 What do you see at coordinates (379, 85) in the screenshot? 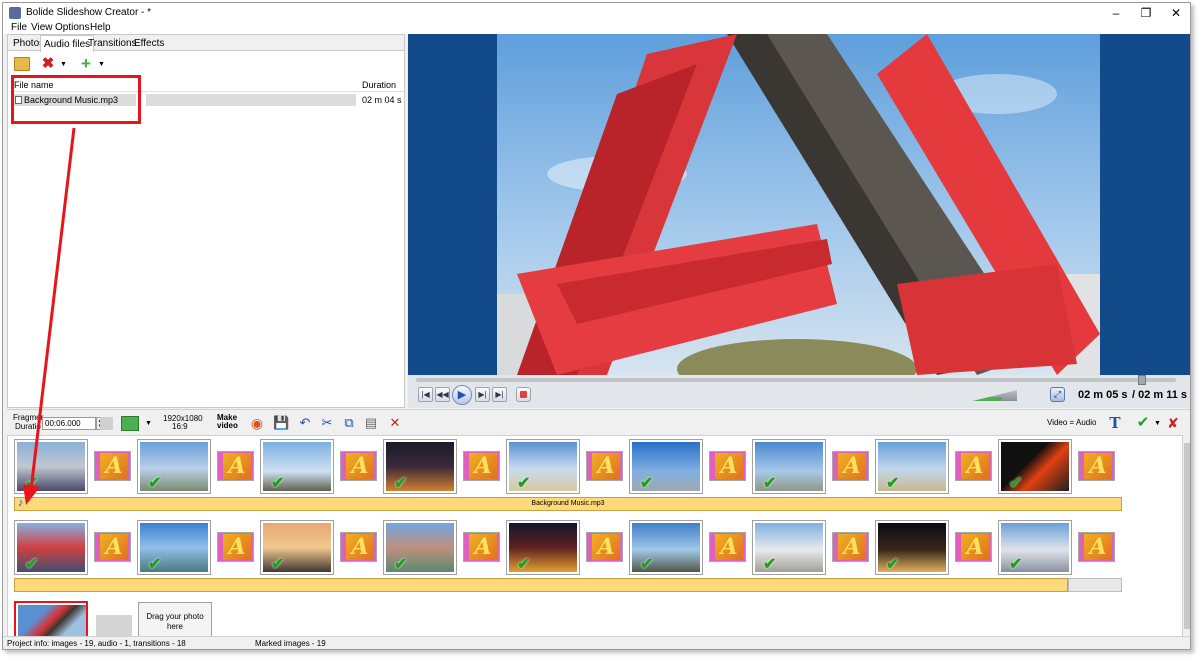
I see `duration-column-header: Duration` at bounding box center [379, 85].